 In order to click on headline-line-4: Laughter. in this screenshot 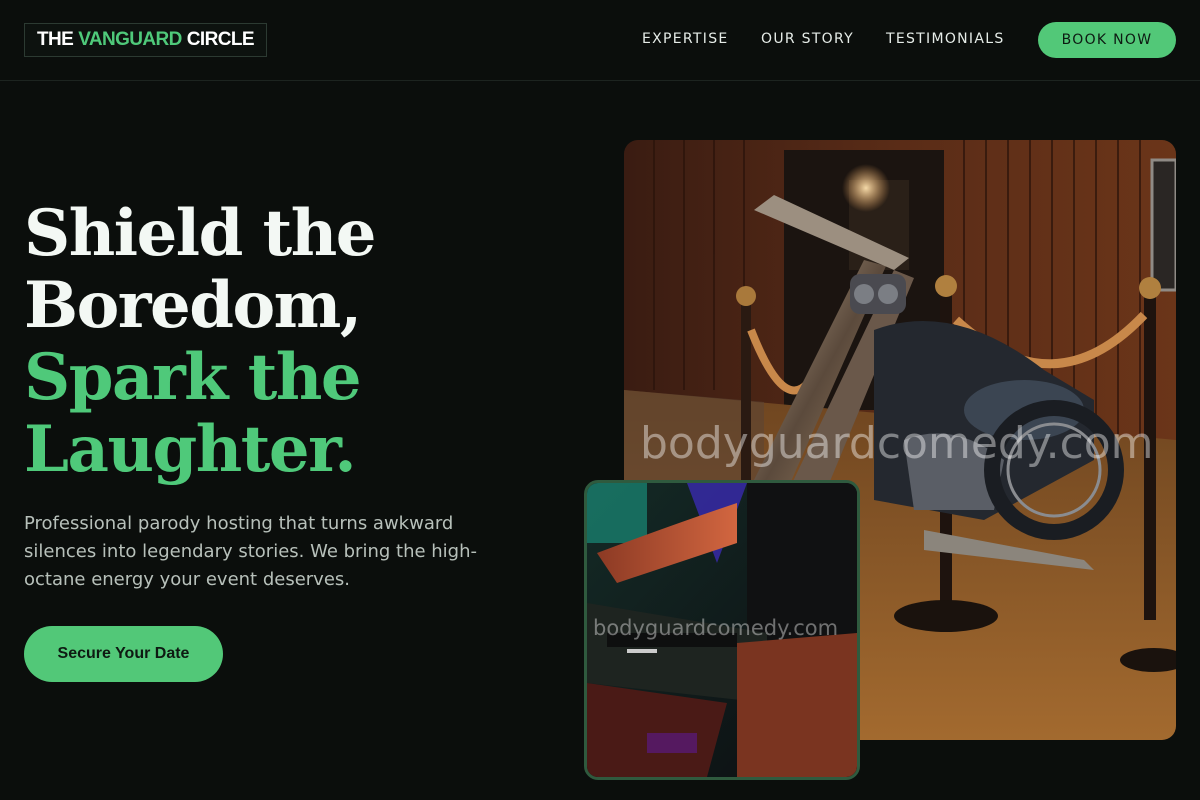, I will do `click(190, 449)`.